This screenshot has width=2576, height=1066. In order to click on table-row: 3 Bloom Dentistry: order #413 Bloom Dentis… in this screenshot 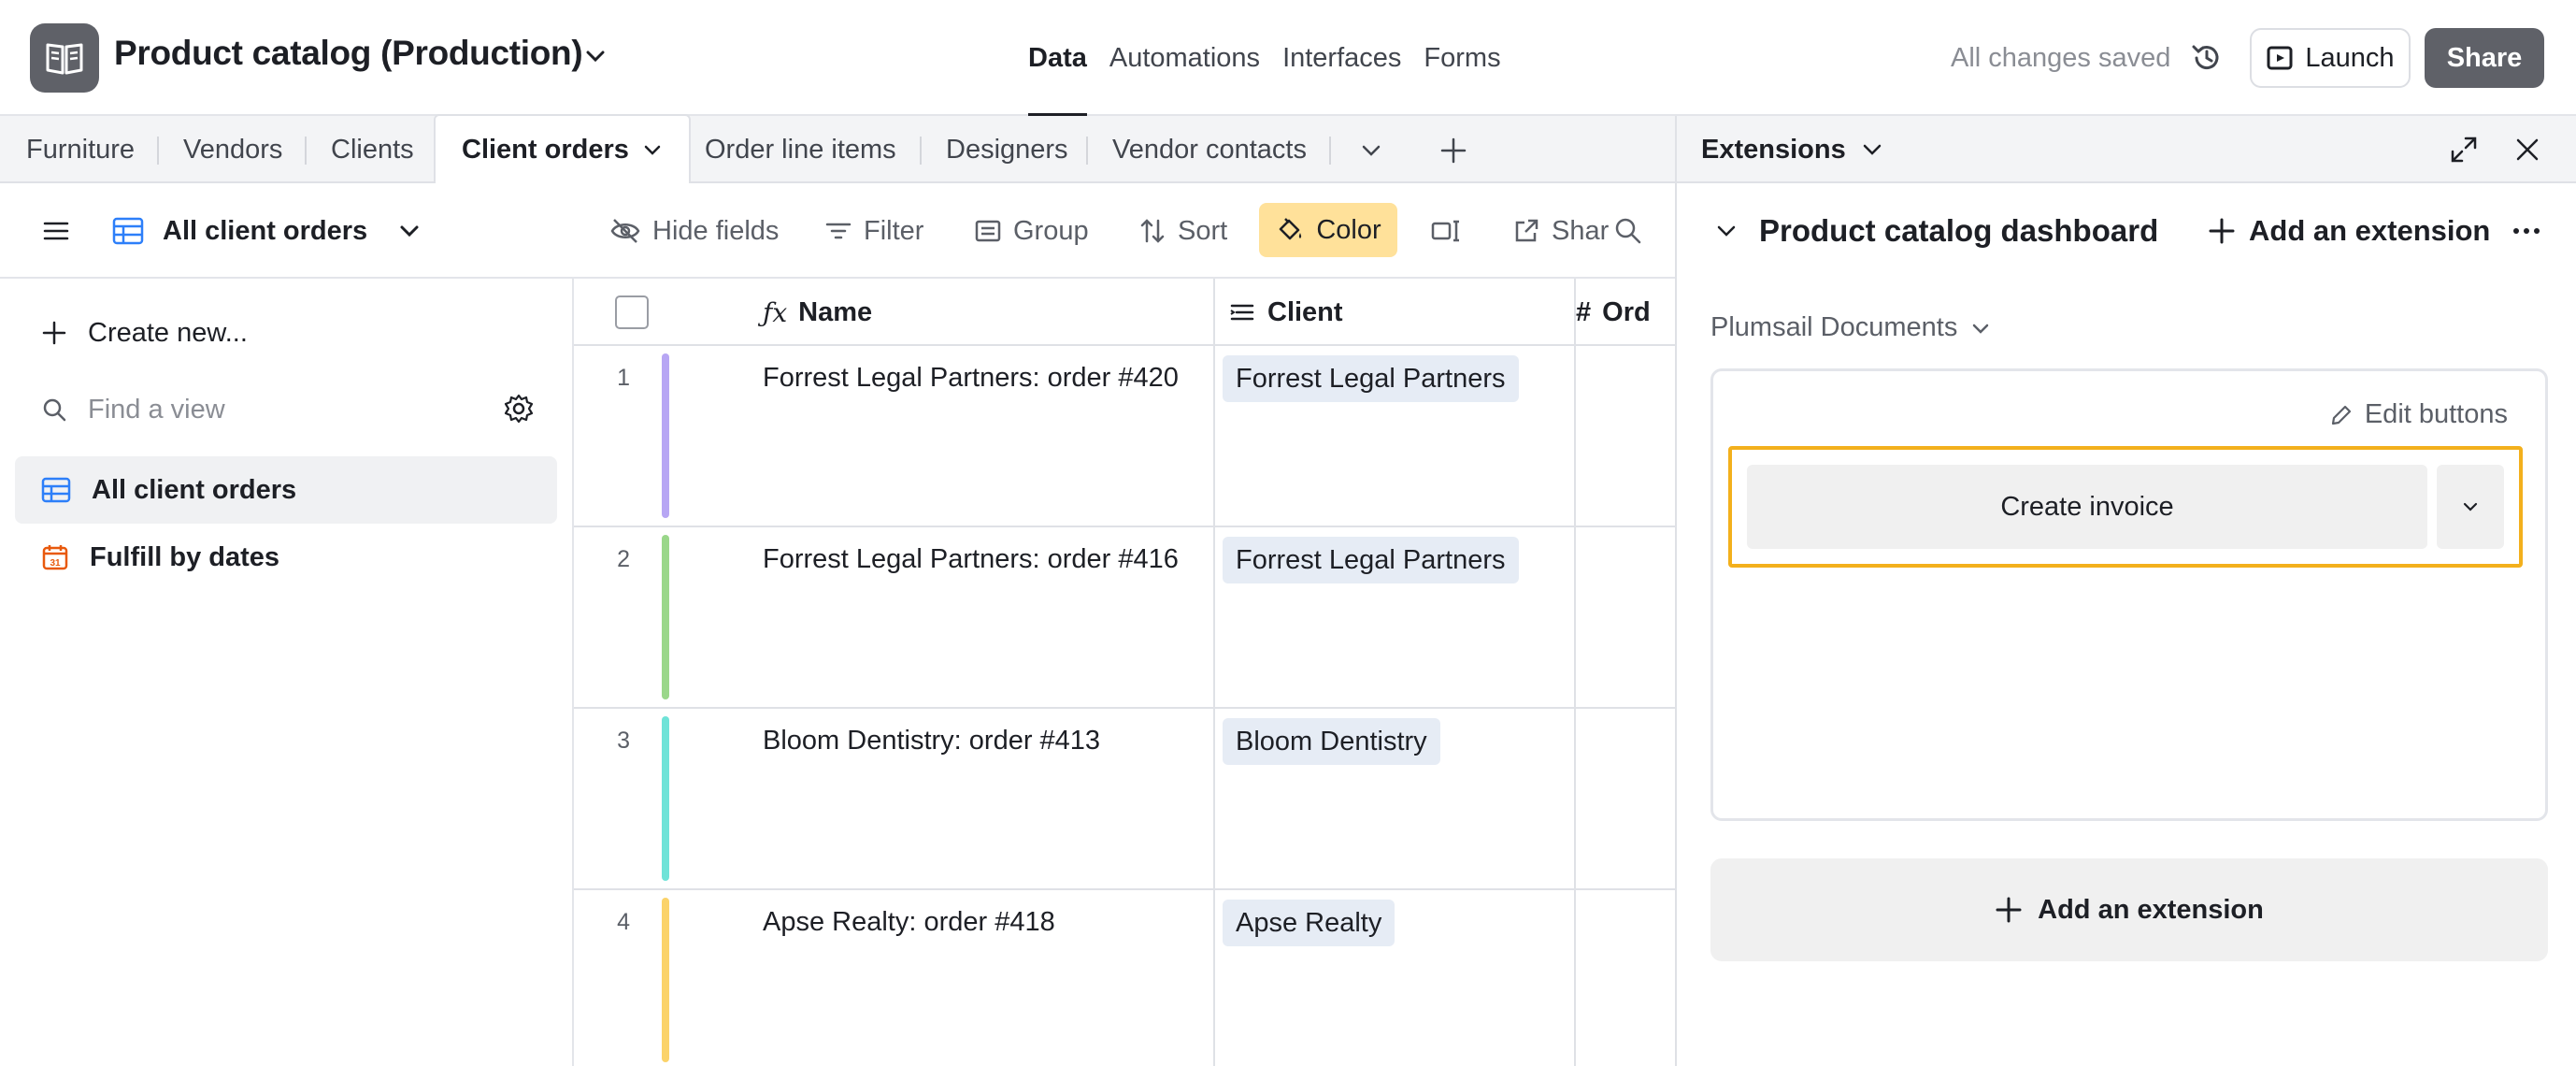, I will do `click(1124, 799)`.